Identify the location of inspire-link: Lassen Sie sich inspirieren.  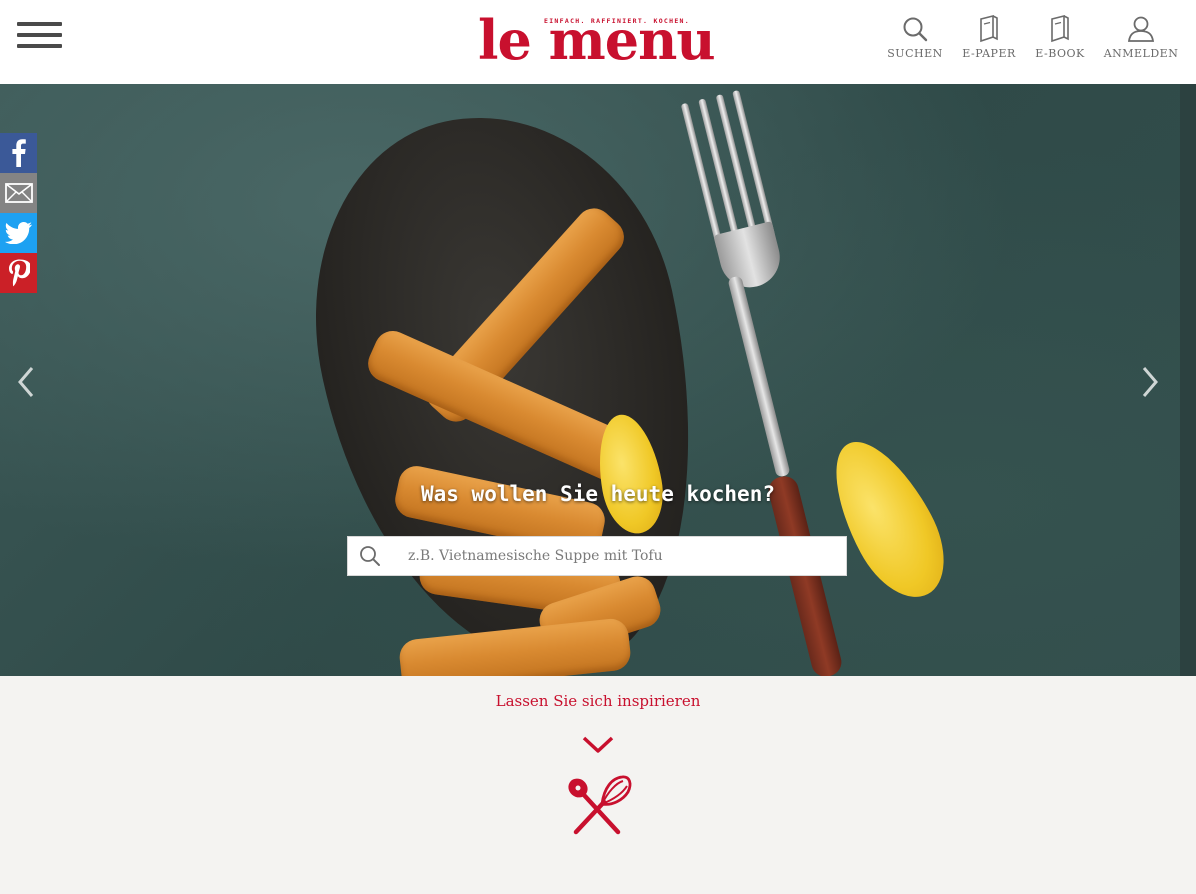
(598, 701).